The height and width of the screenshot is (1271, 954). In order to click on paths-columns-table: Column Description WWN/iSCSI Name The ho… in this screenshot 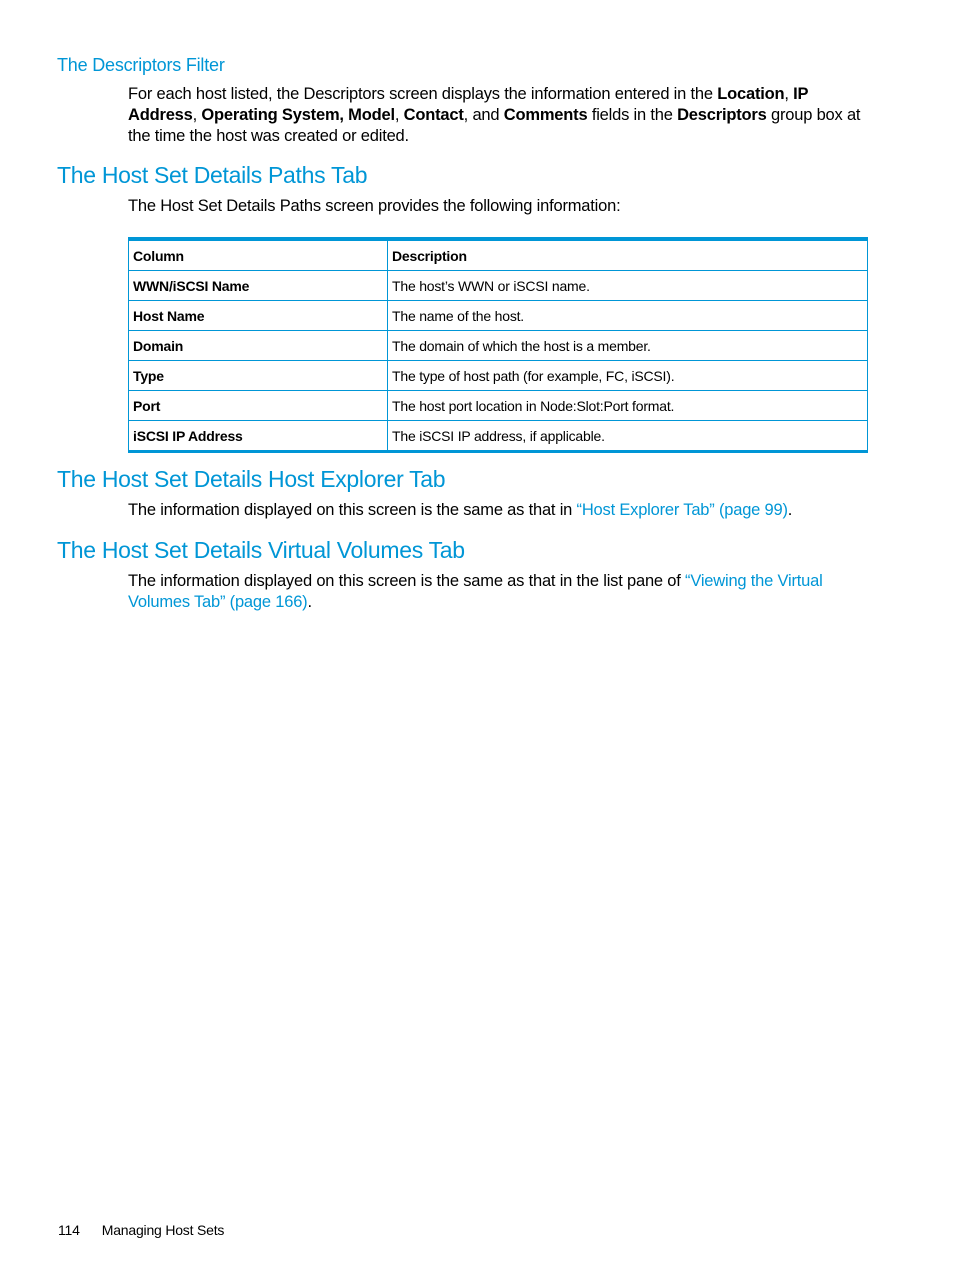, I will do `click(498, 345)`.